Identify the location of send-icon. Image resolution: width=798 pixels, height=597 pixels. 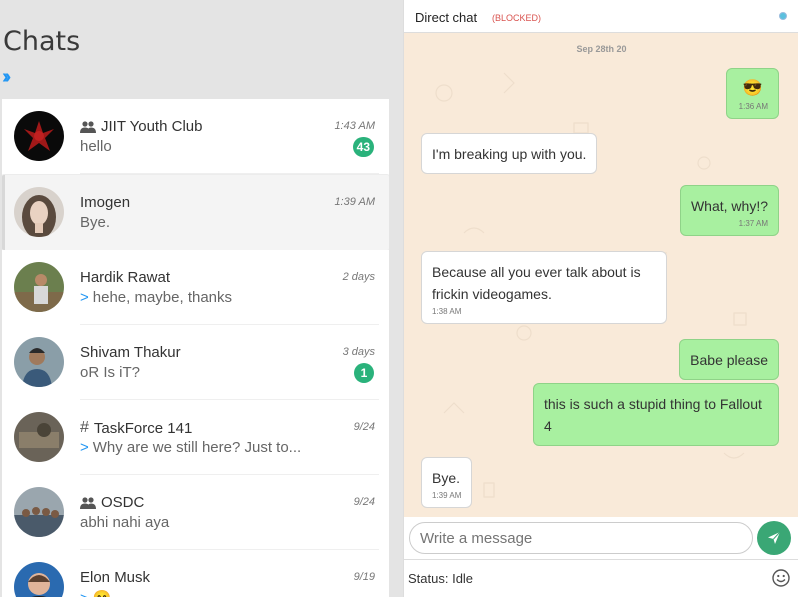
(774, 537).